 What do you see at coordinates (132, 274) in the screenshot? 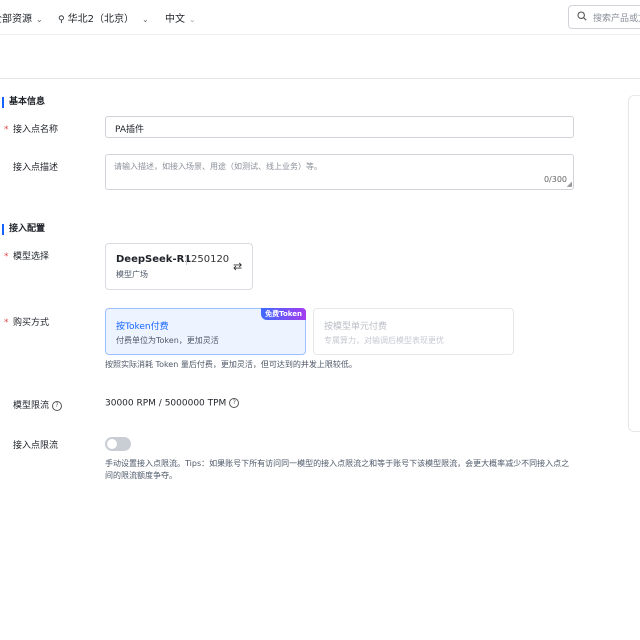
I see `model-source: 模型广场` at bounding box center [132, 274].